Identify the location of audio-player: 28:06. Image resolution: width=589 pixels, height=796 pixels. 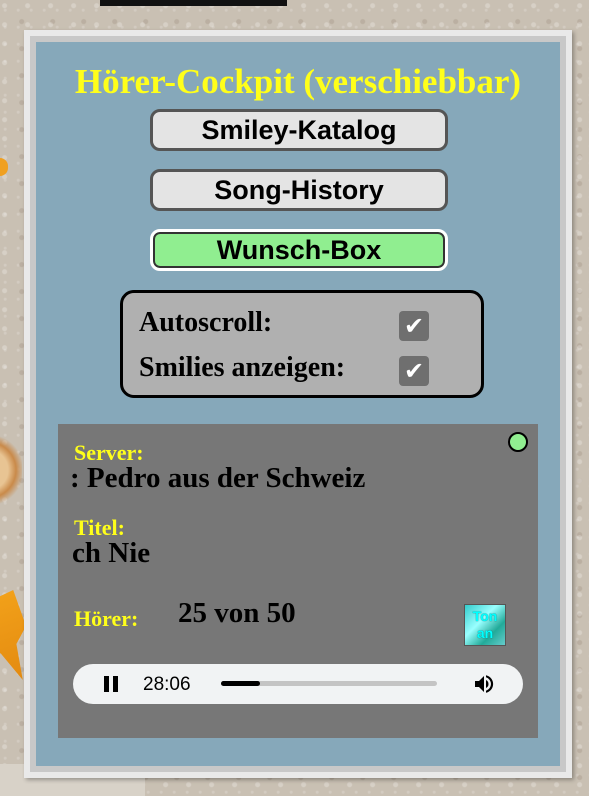
(298, 684).